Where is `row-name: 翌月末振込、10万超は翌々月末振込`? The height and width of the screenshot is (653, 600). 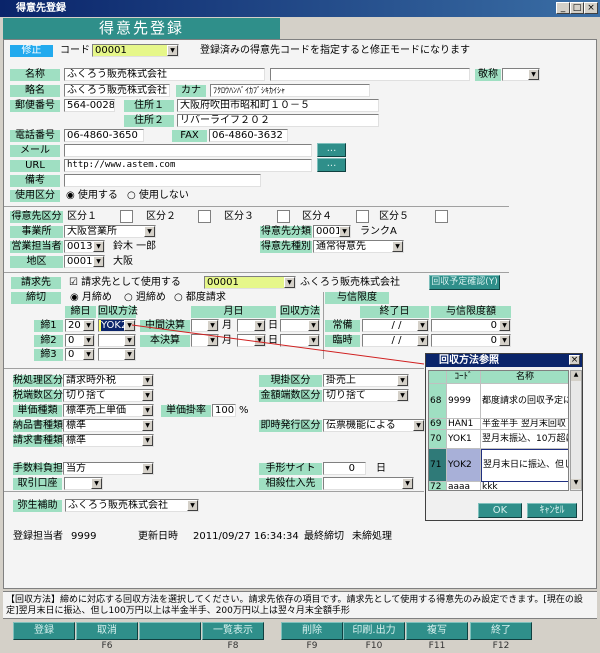
row-name: 翌月末振込、10万超は翌々月末振込 is located at coordinates (524, 439).